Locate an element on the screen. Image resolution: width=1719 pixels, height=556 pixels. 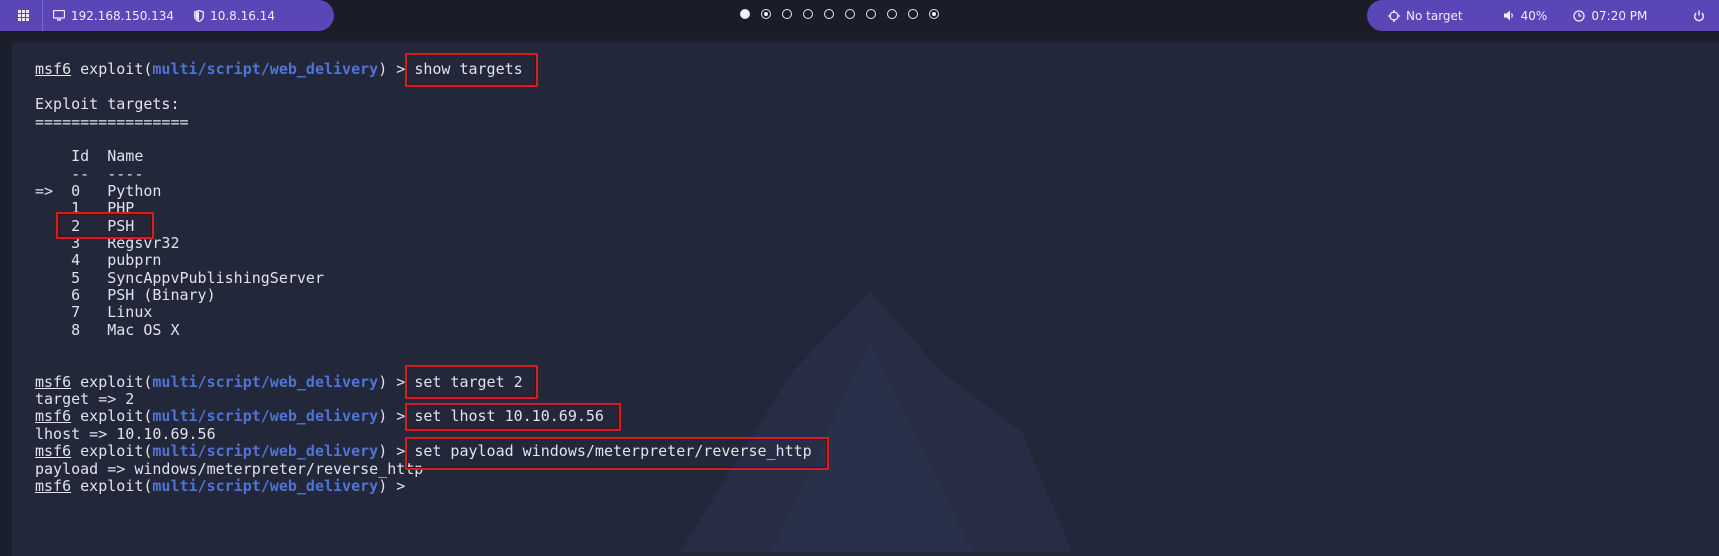
grid-menu-icon is located at coordinates (23, 15).